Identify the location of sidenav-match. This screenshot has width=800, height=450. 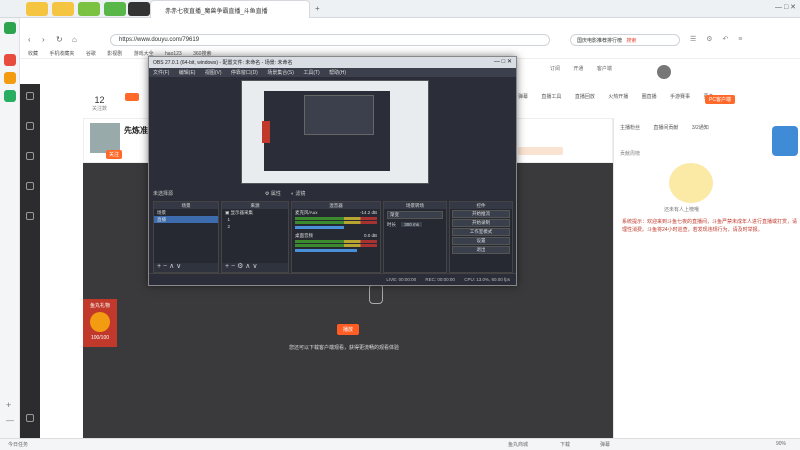
(30, 216).